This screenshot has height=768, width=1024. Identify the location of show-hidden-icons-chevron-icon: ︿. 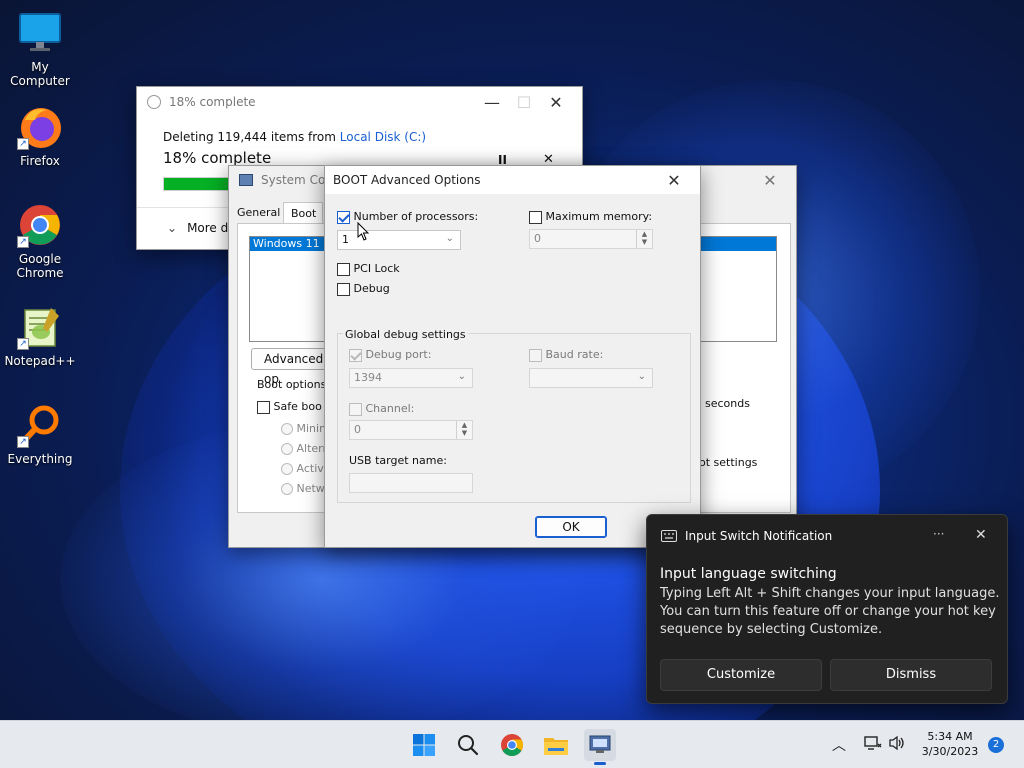
(839, 745).